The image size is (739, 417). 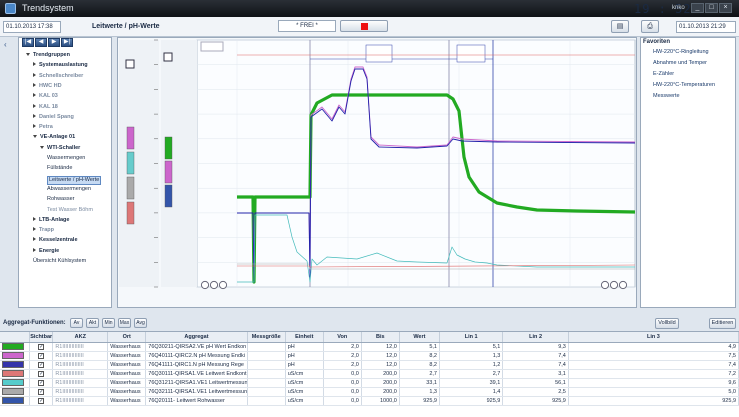 I want to click on aggregate-button: Av, so click(x=76, y=323).